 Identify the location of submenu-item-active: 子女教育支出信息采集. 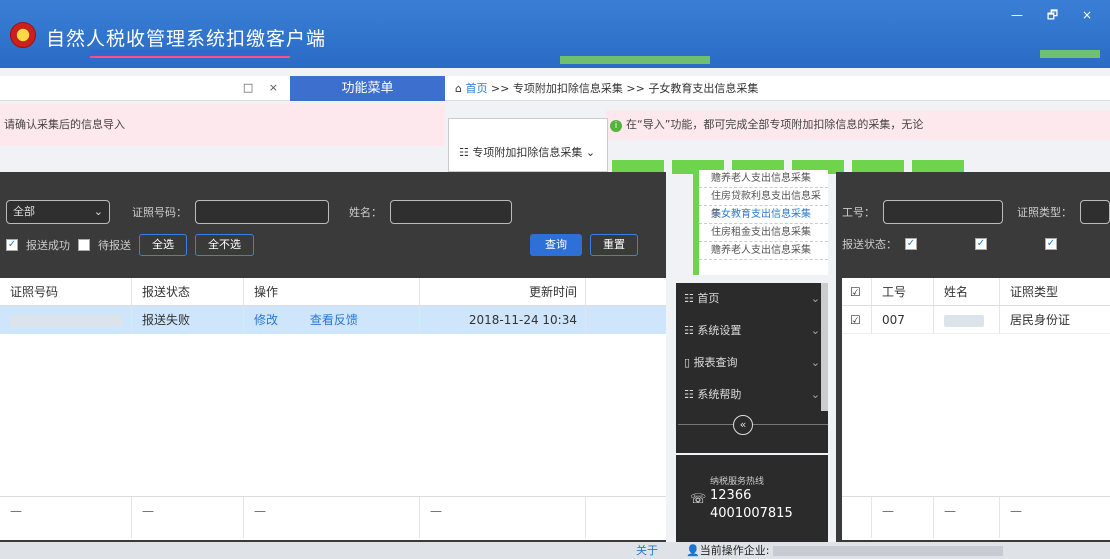
(763, 215).